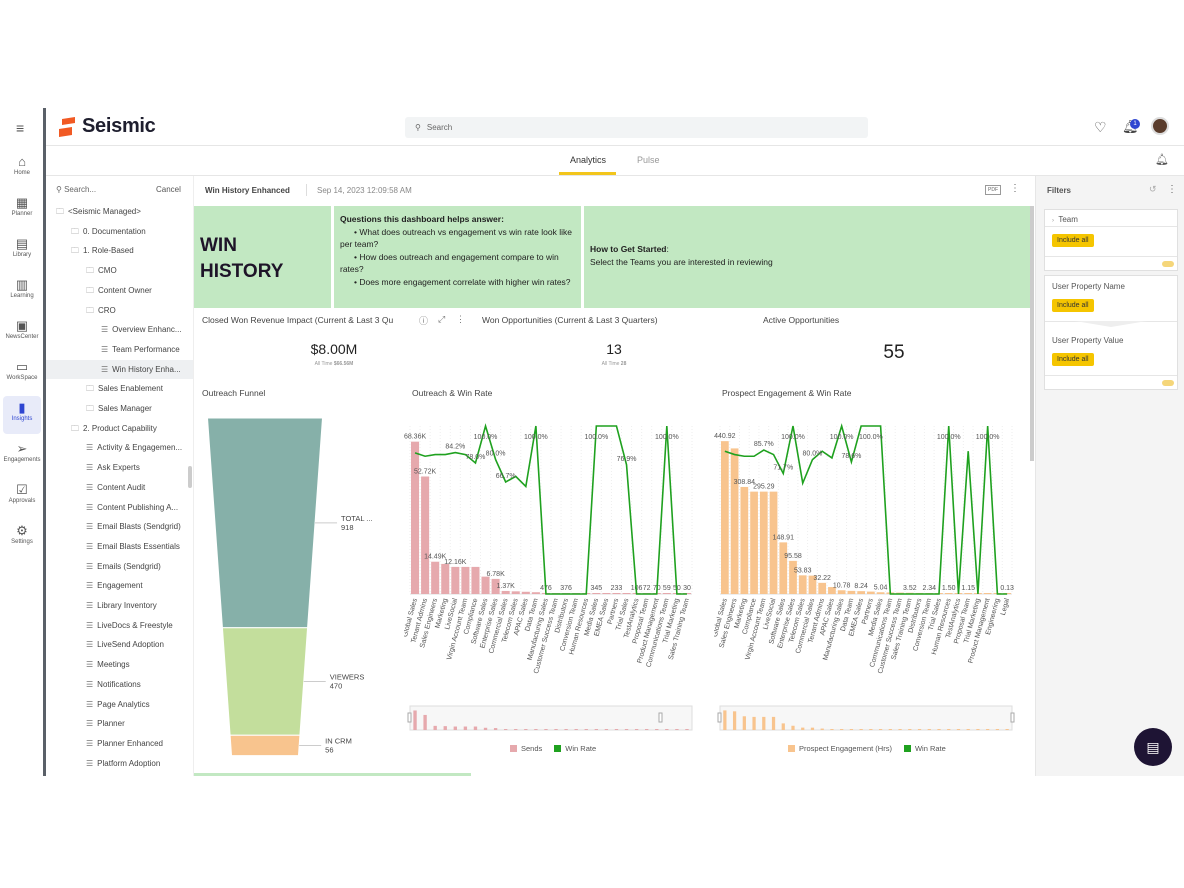  What do you see at coordinates (119, 644) in the screenshot?
I see `tree-item: ☰ LiveSend Adoption` at bounding box center [119, 644].